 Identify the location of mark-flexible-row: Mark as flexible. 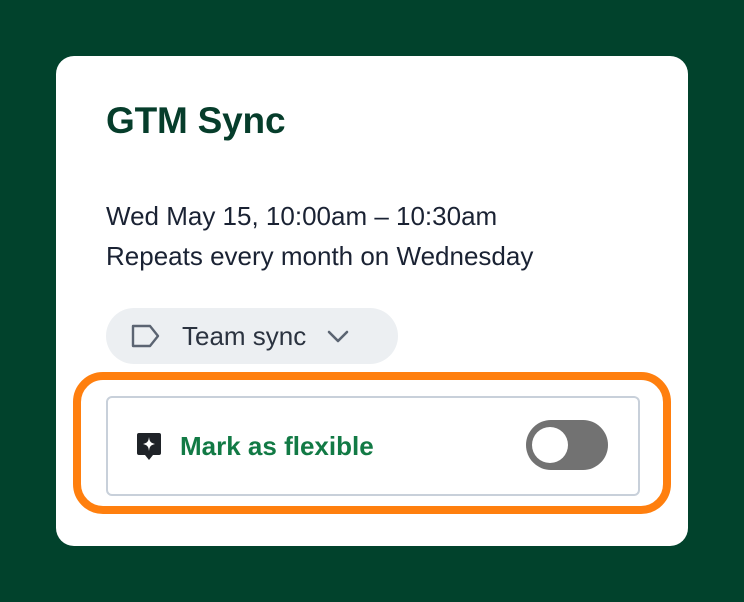
(373, 446).